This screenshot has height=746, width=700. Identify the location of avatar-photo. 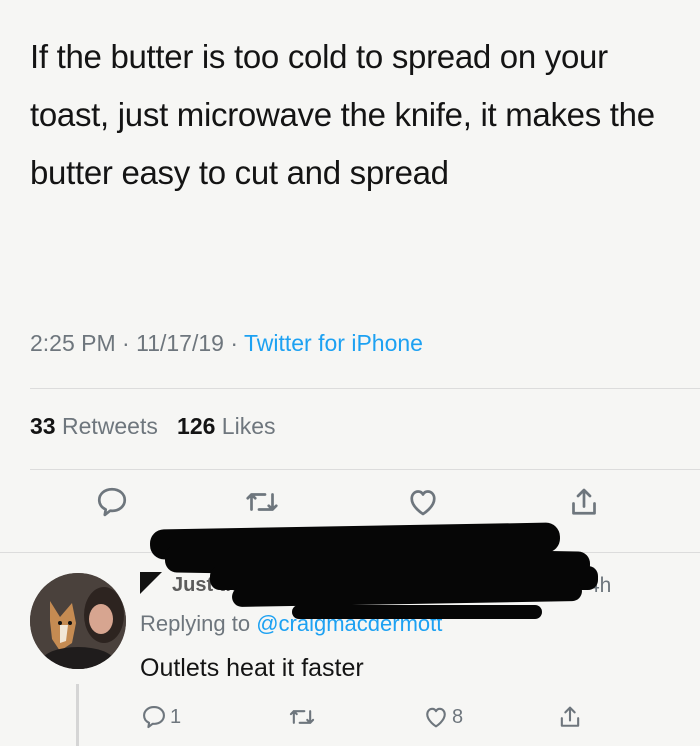
(78, 621).